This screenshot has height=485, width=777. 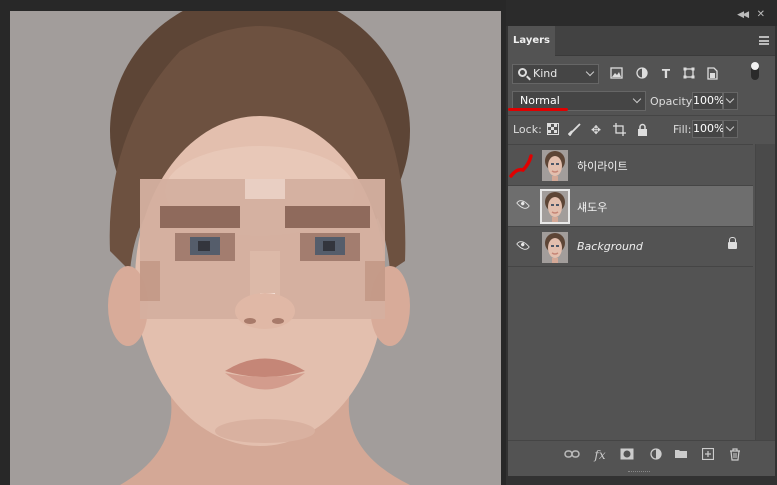 I want to click on search-icon, so click(x=522, y=72).